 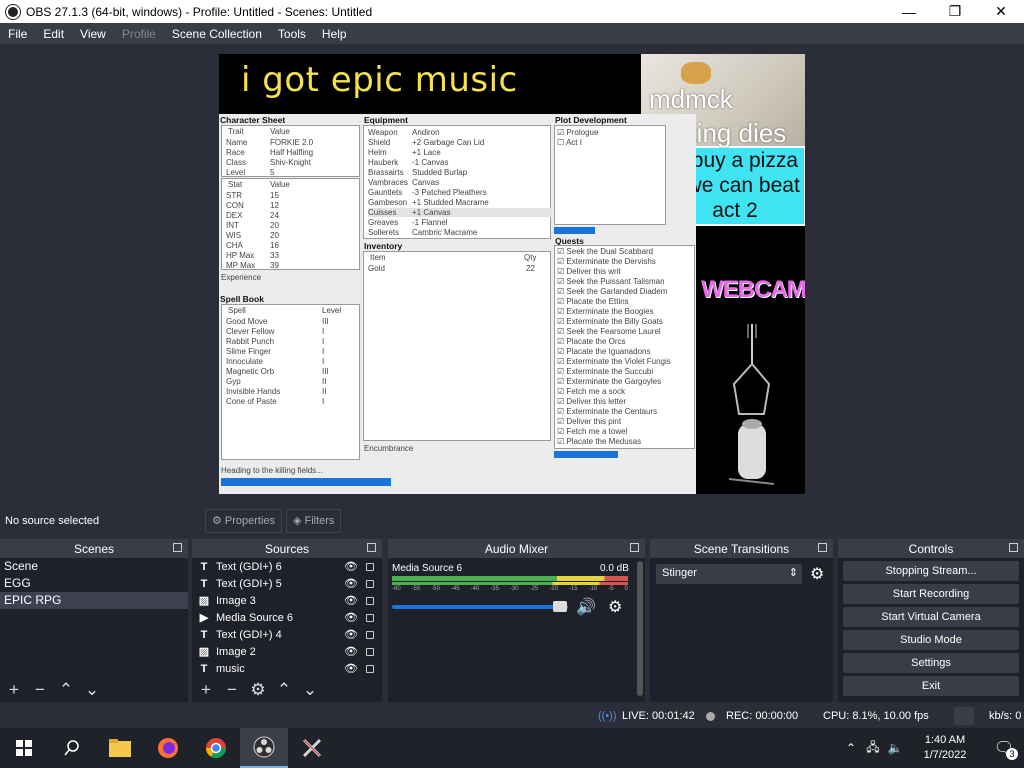 What do you see at coordinates (94, 600) in the screenshot?
I see `scene-item: EPIC RPG` at bounding box center [94, 600].